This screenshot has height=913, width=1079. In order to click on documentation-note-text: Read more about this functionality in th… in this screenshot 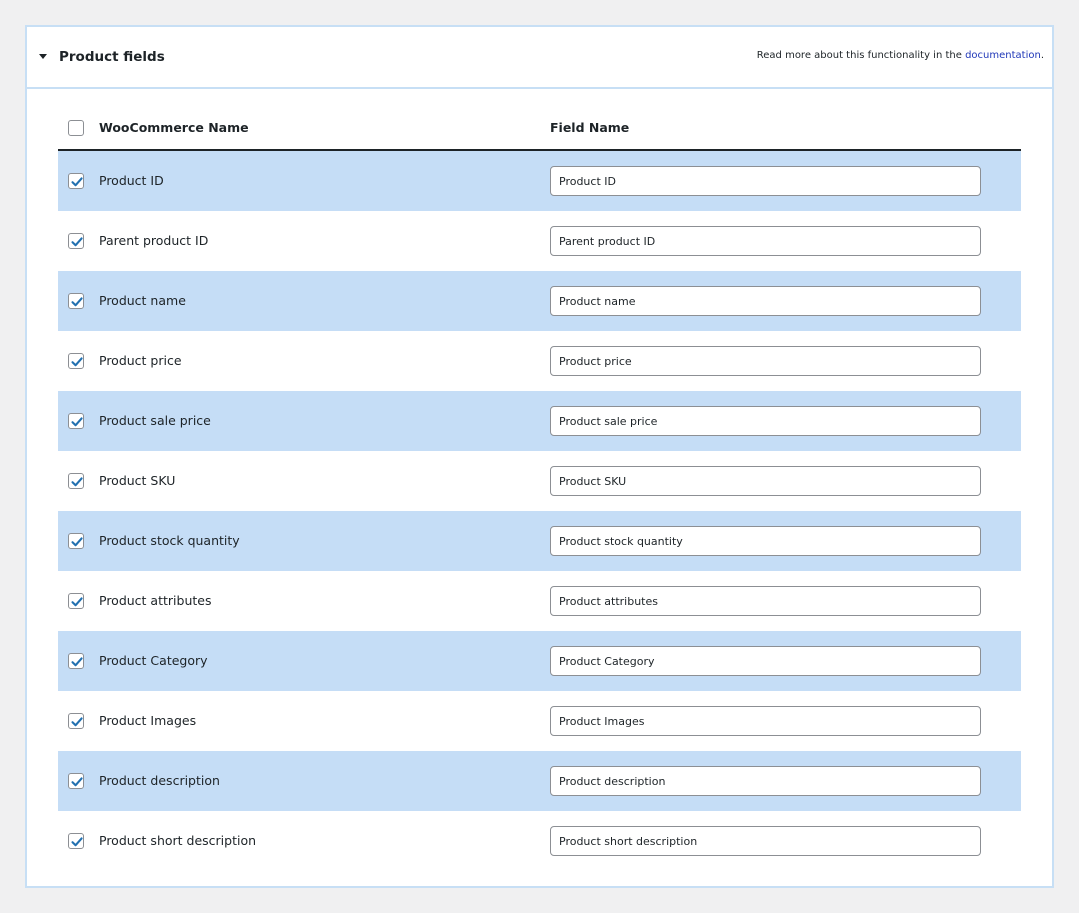, I will do `click(859, 55)`.